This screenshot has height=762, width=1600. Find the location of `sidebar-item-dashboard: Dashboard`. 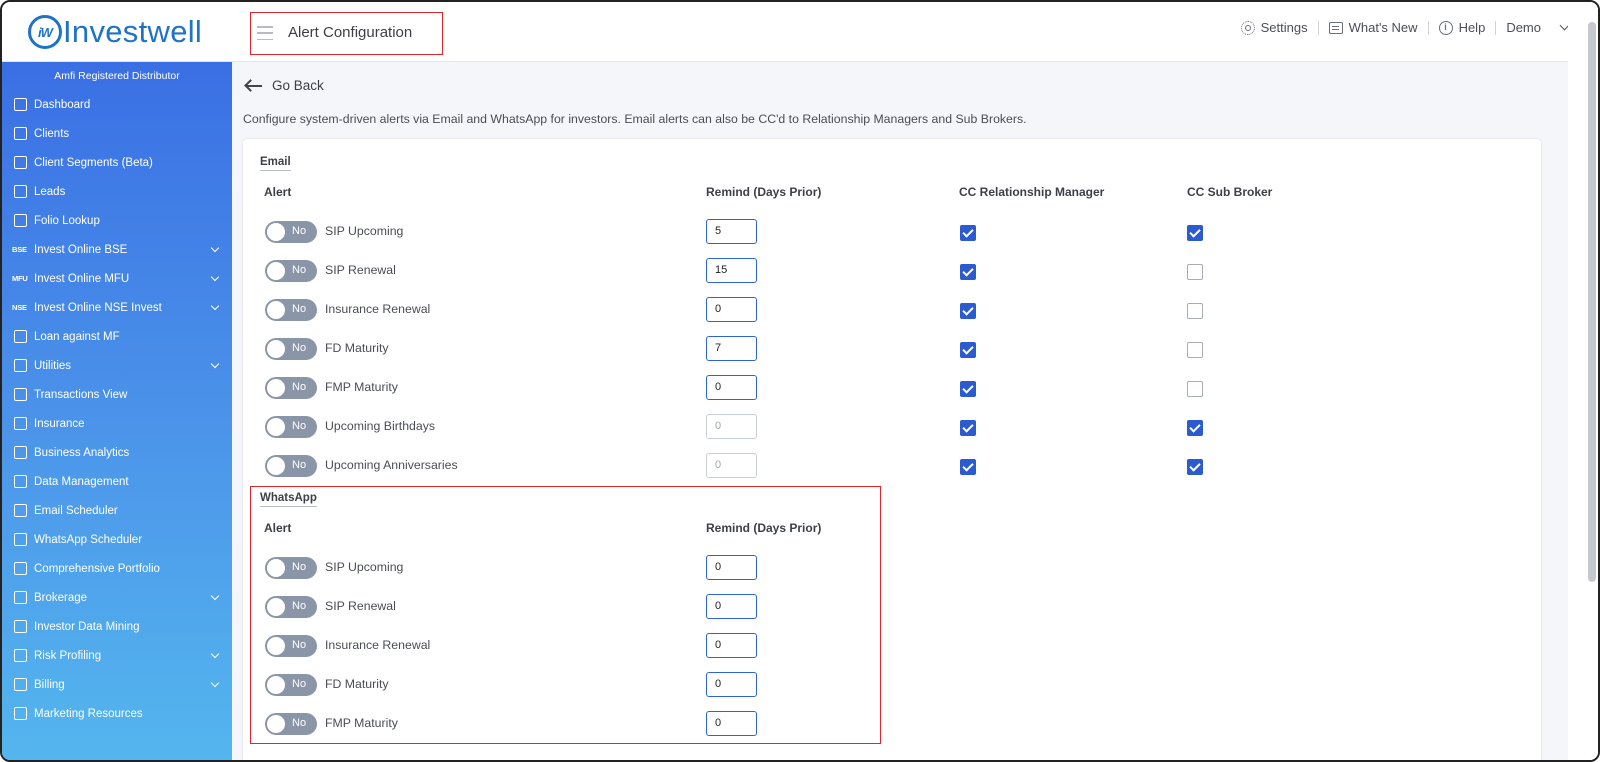

sidebar-item-dashboard: Dashboard is located at coordinates (117, 104).